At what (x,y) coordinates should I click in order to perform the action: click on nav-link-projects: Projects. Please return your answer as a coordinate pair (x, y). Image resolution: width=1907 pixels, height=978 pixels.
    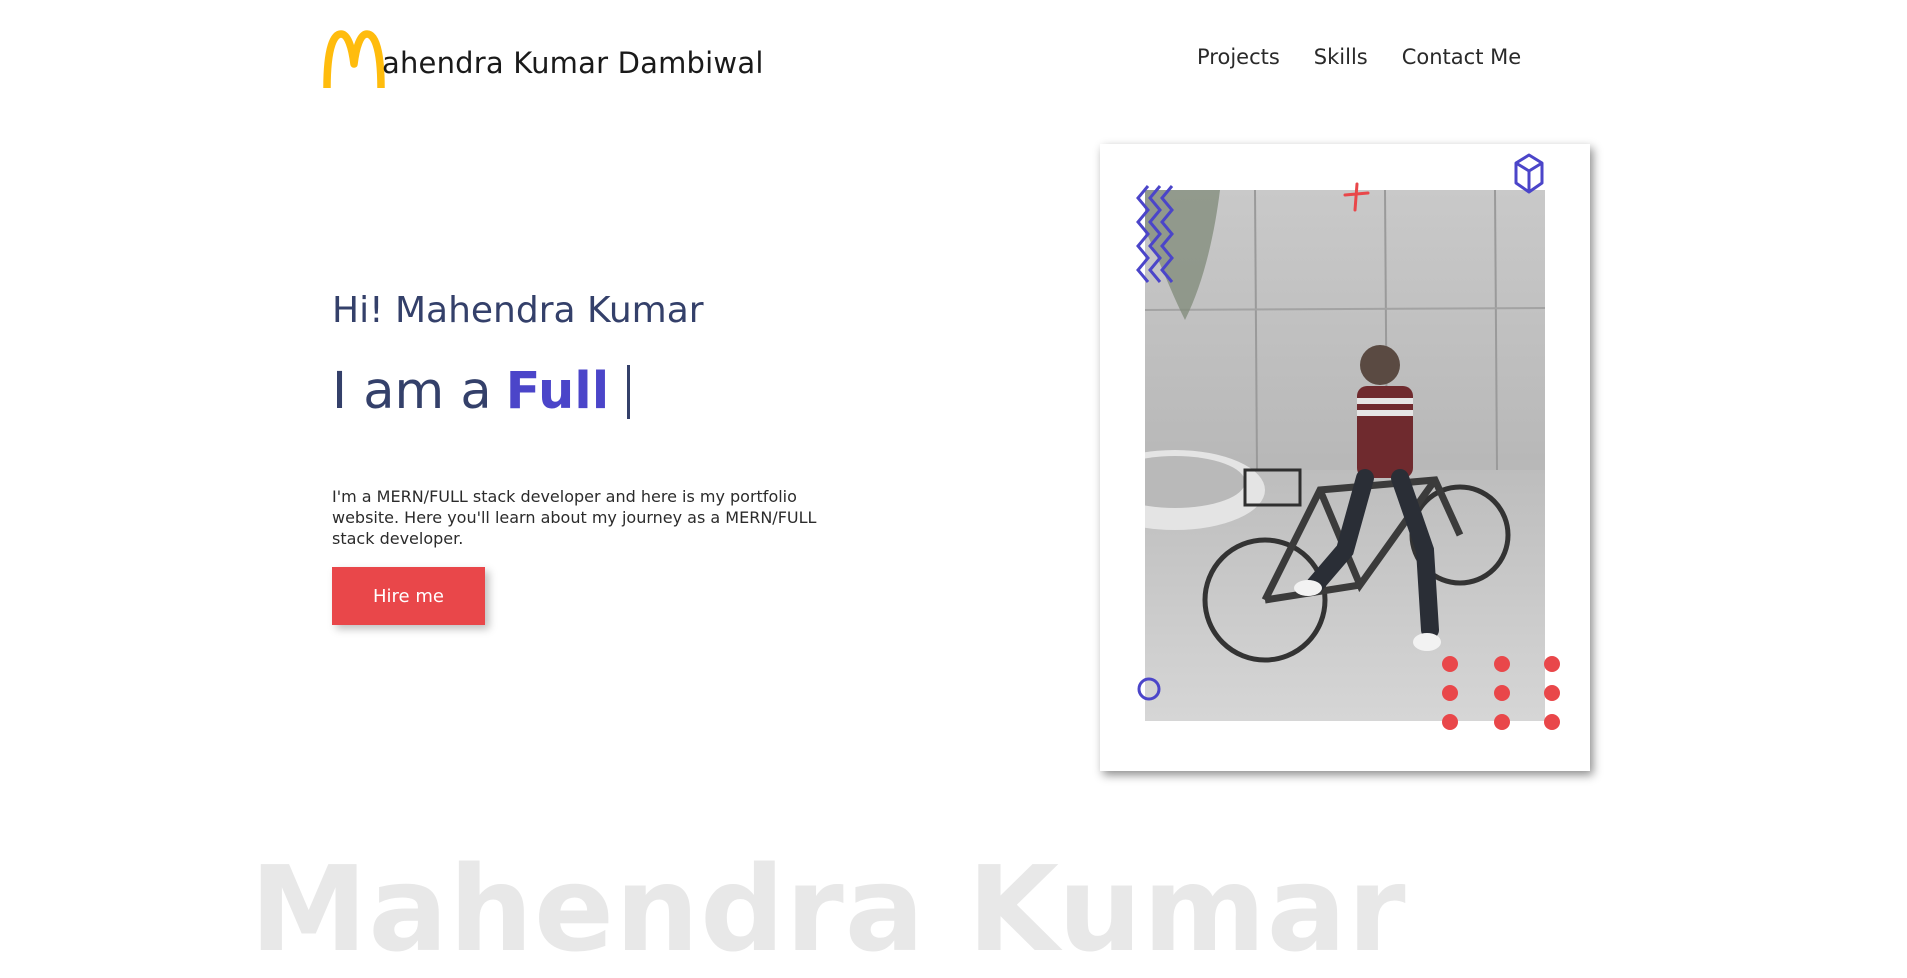
    Looking at the image, I should click on (1238, 57).